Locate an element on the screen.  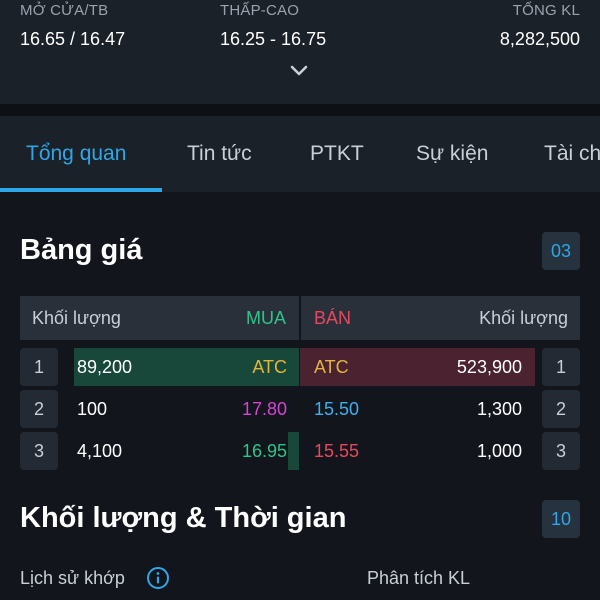
buy-level-index: 3 is located at coordinates (39, 451).